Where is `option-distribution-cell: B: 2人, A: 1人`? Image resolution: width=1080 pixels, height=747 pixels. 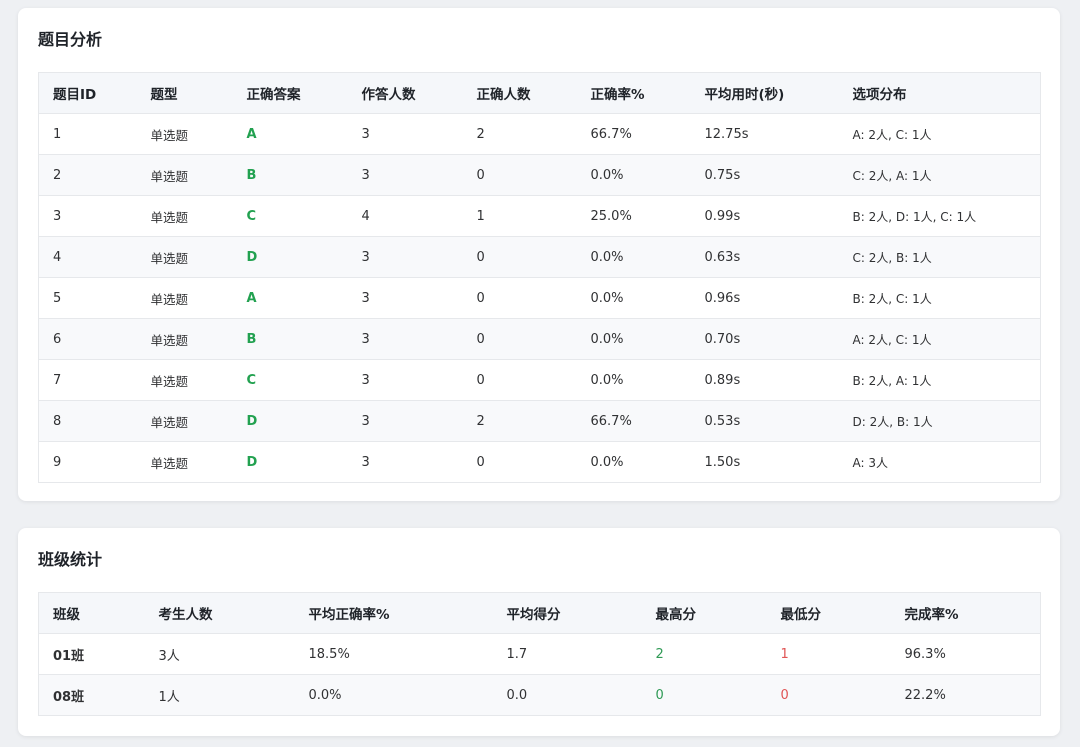 option-distribution-cell: B: 2人, A: 1人 is located at coordinates (939, 380).